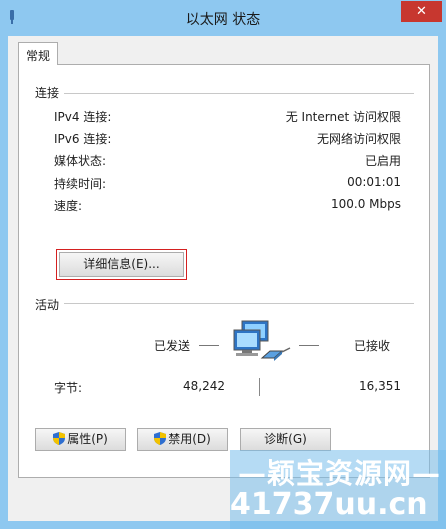 The height and width of the screenshot is (529, 446). I want to click on disable-button-label: 禁用(D), so click(189, 439).